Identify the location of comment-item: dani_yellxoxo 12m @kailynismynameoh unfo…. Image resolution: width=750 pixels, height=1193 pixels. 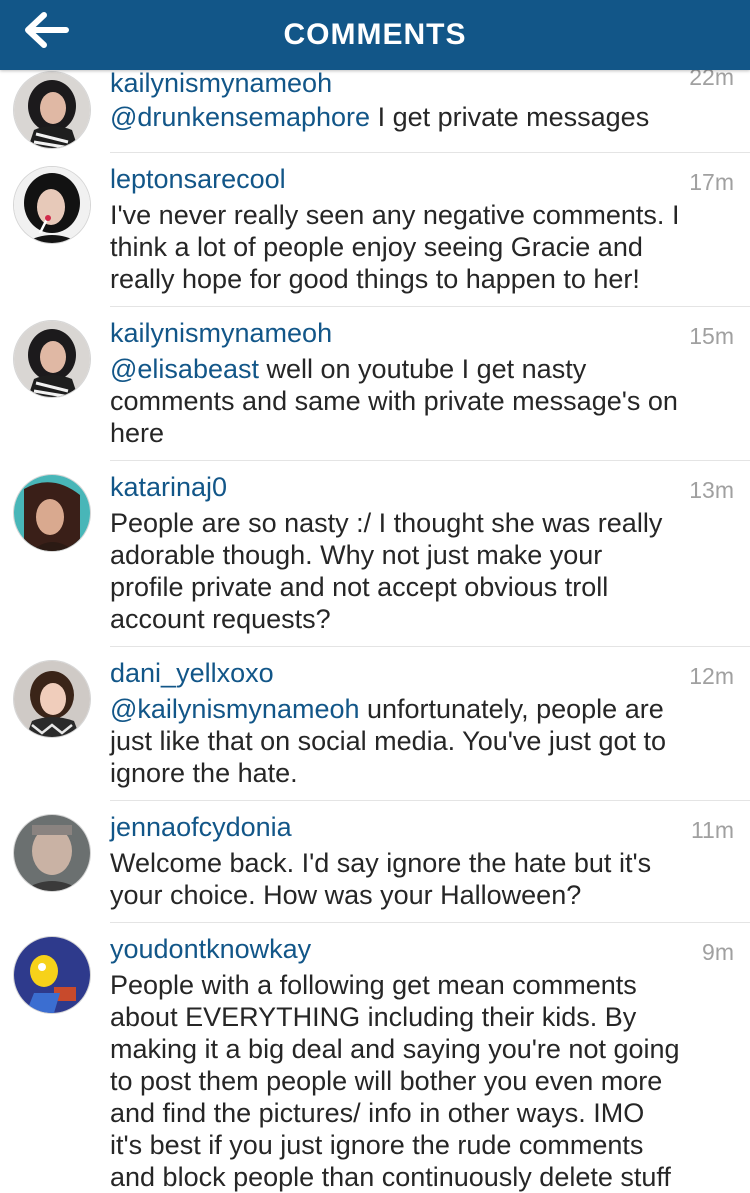
(375, 723).